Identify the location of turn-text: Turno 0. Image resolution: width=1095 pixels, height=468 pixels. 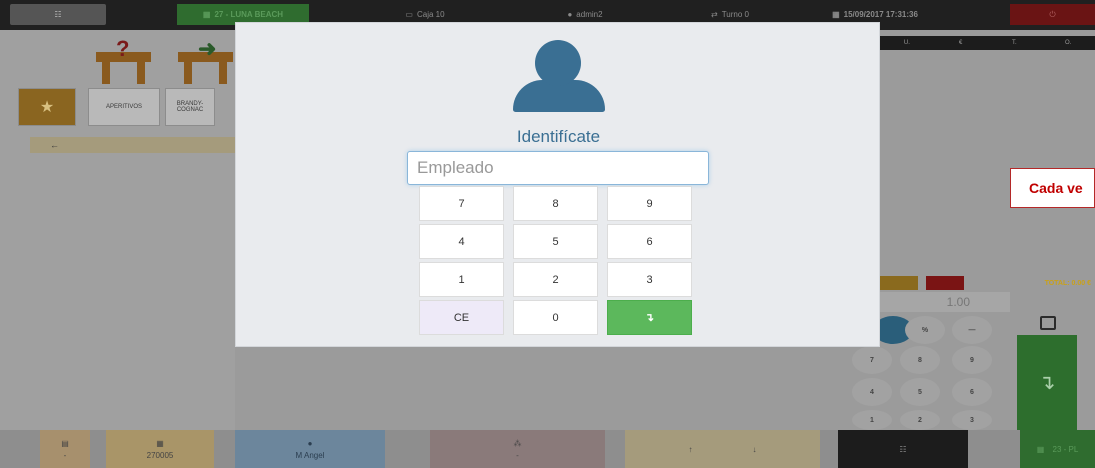
(735, 14).